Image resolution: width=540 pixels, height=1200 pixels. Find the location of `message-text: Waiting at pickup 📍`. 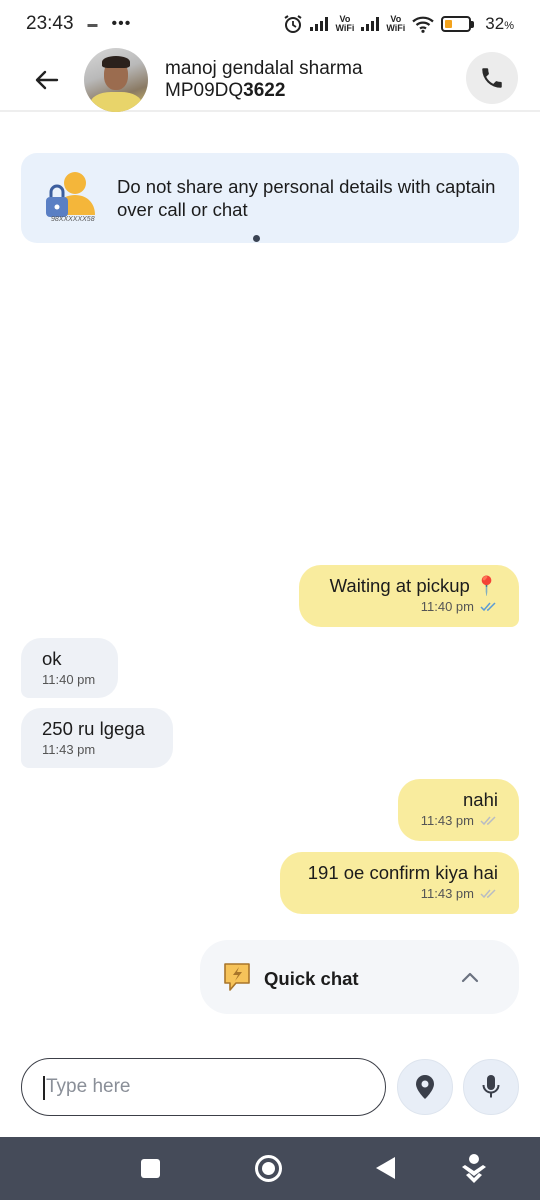

message-text: Waiting at pickup 📍 is located at coordinates (413, 585).